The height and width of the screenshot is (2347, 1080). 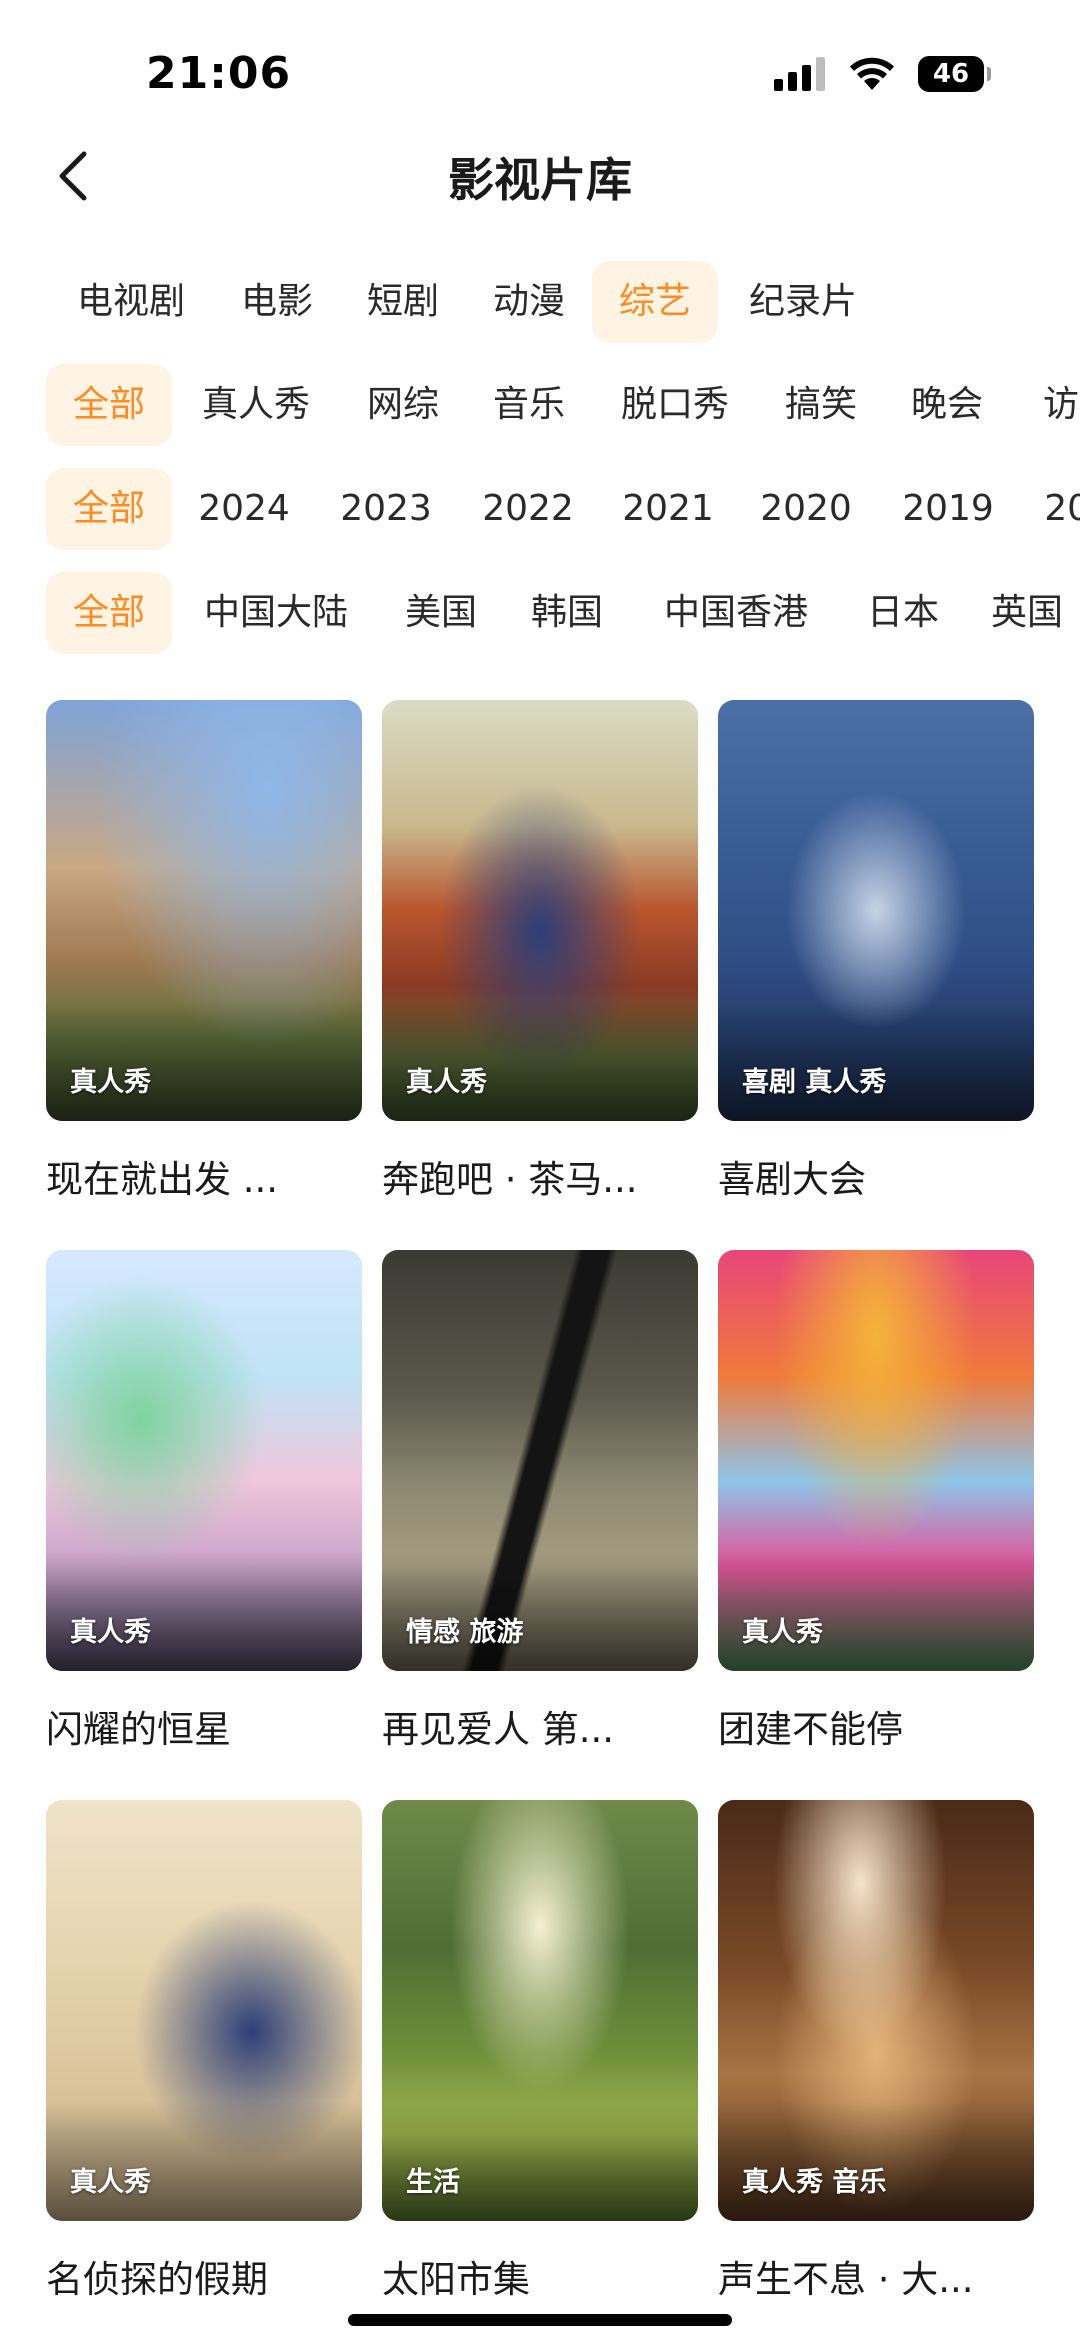 What do you see at coordinates (109, 613) in the screenshot?
I see `region-chip-all: 全部` at bounding box center [109, 613].